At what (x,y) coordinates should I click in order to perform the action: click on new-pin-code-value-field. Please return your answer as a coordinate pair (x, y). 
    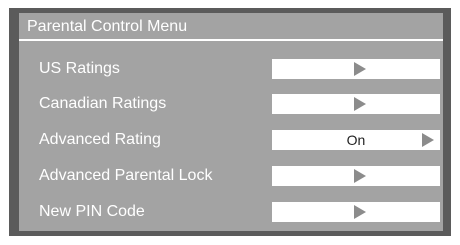
    Looking at the image, I should click on (356, 212).